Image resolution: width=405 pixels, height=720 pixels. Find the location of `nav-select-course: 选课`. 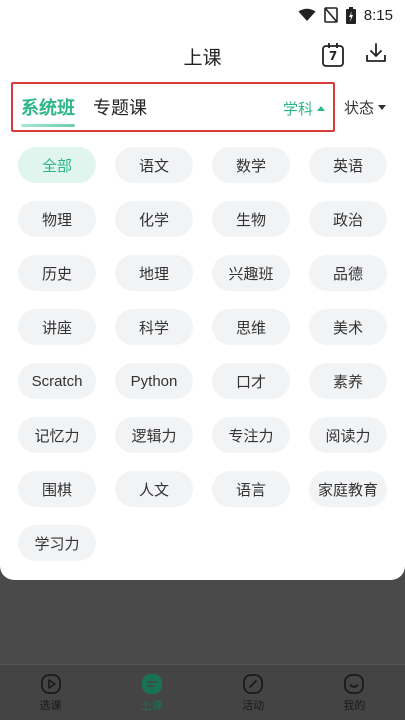

nav-select-course: 选课 is located at coordinates (50, 692).